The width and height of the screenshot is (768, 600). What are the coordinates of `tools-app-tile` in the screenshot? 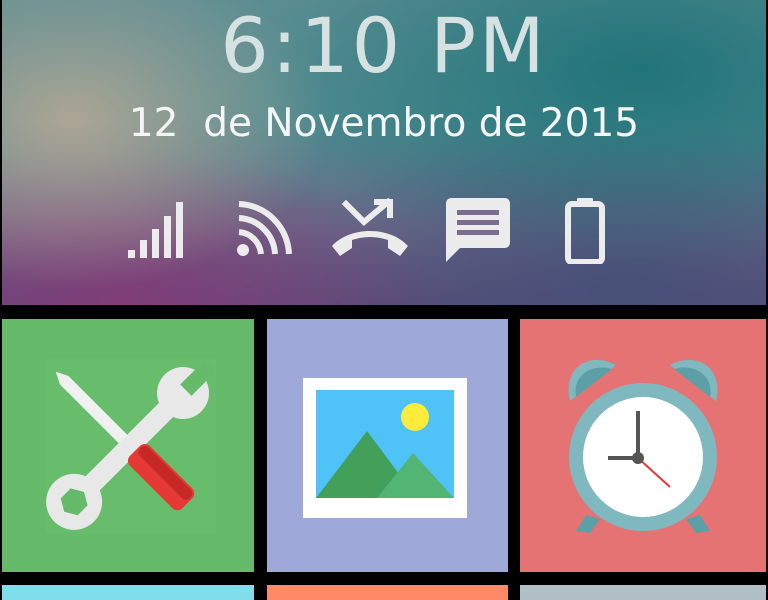 It's located at (128, 445).